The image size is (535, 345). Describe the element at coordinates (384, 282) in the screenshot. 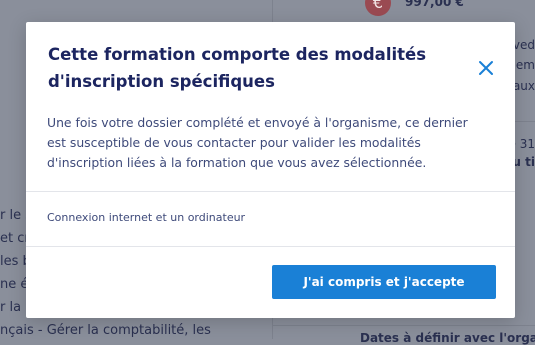

I see `accept-button: J'ai compris et j'accepte` at that location.